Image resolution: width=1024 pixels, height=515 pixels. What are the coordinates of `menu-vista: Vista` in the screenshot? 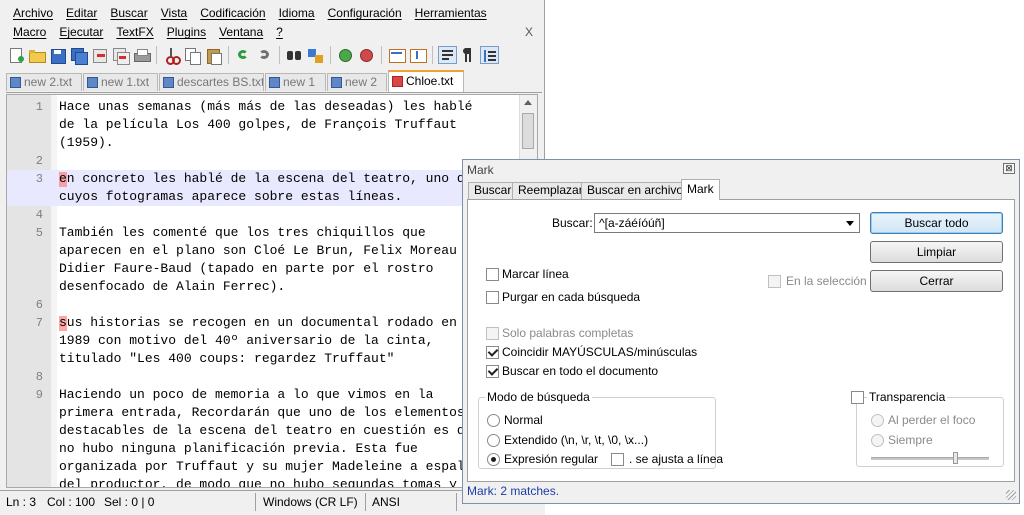 It's located at (174, 15).